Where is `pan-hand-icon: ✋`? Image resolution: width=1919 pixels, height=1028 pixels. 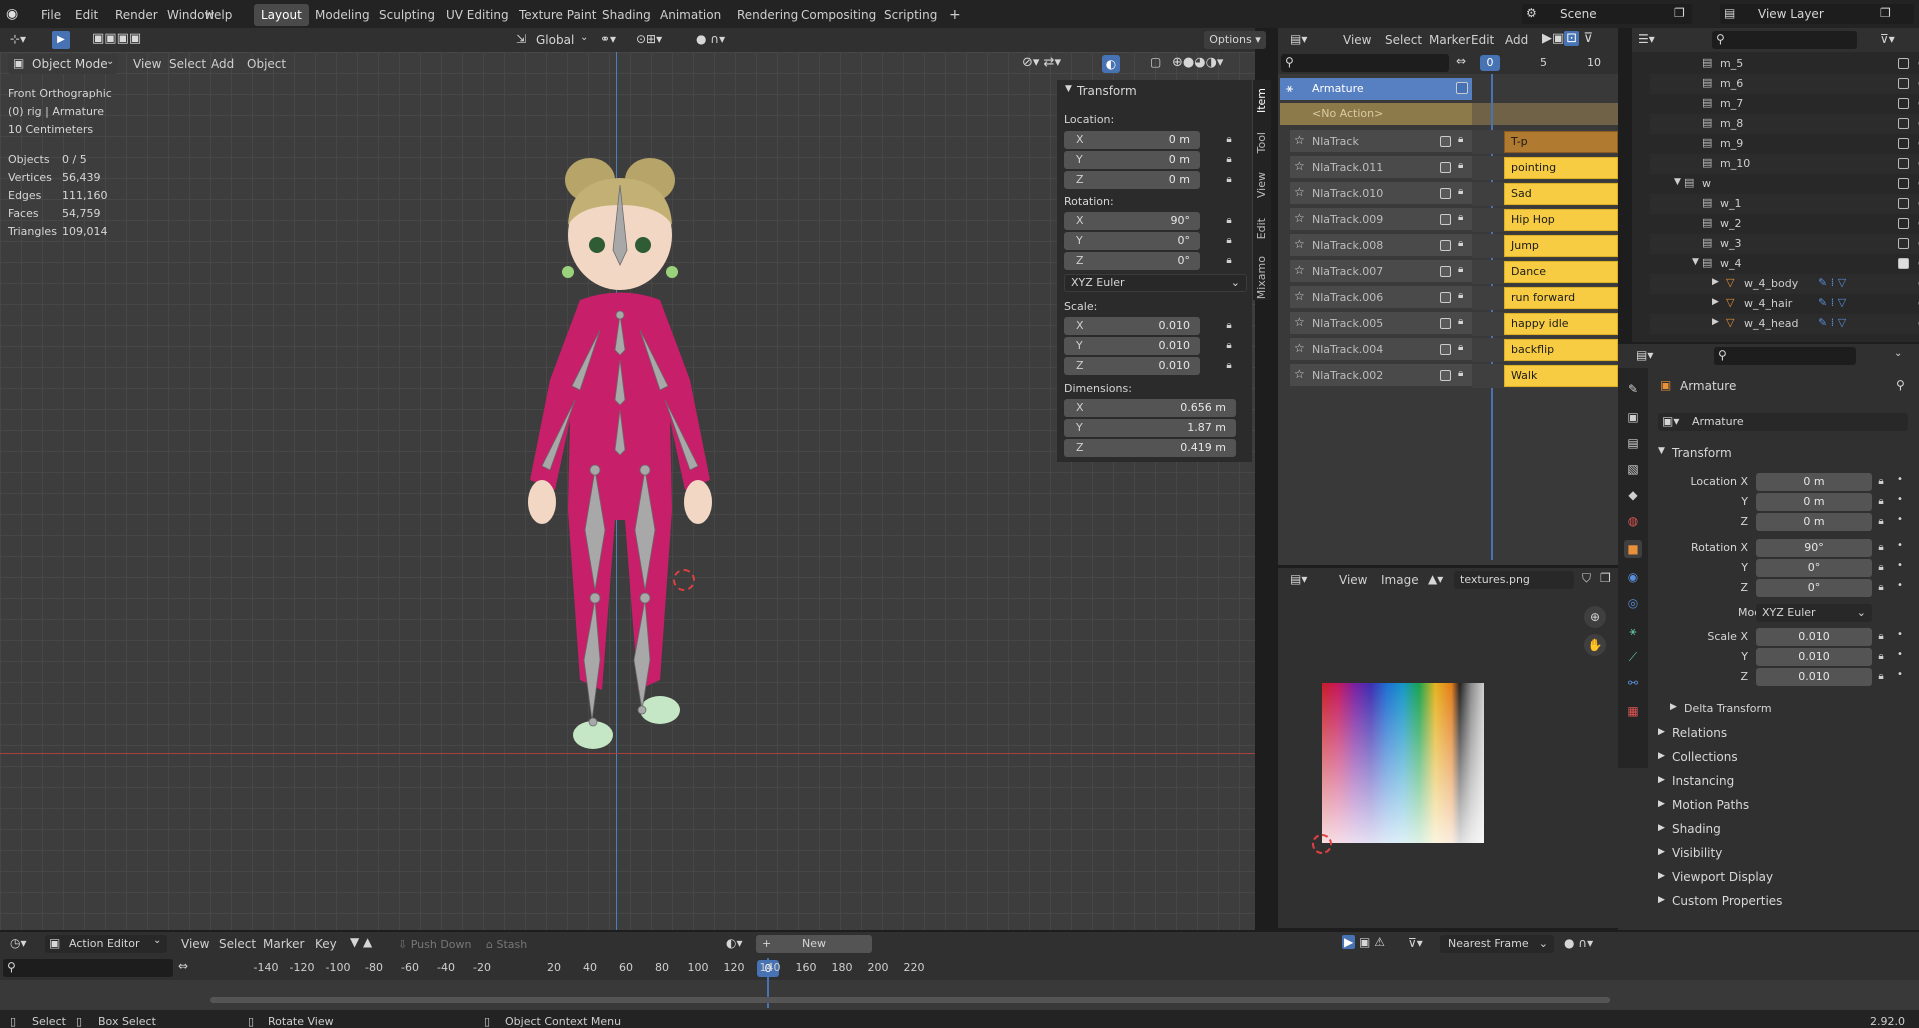
pan-hand-icon: ✋ is located at coordinates (1595, 645).